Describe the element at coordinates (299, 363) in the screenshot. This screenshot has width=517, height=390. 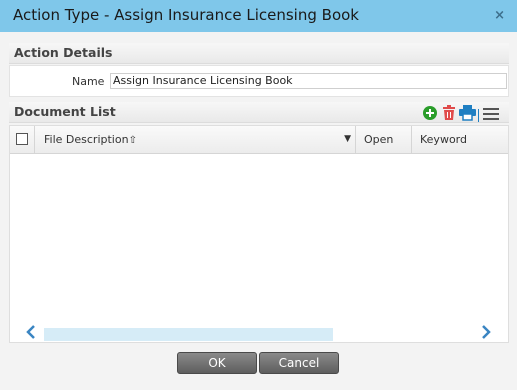
I see `cancel-button: Cancel` at that location.